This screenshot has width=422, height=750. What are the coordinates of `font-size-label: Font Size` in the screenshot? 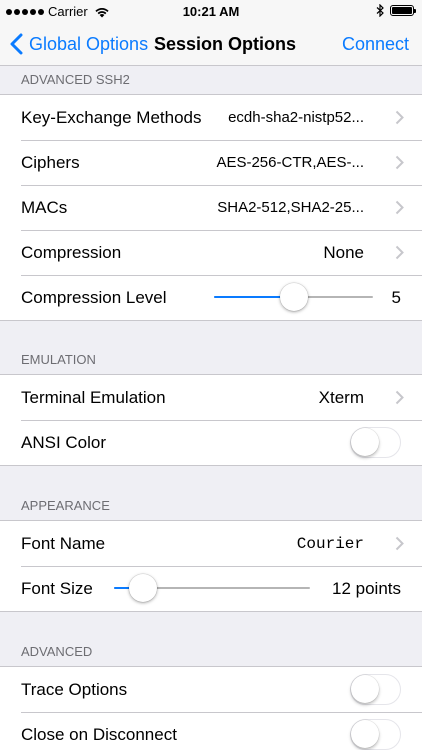 It's located at (57, 588).